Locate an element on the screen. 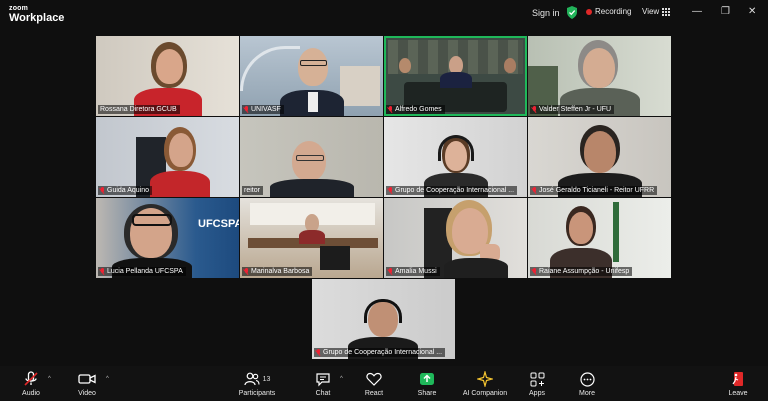 The width and height of the screenshot is (768, 401). video-camera-icon is located at coordinates (87, 379).